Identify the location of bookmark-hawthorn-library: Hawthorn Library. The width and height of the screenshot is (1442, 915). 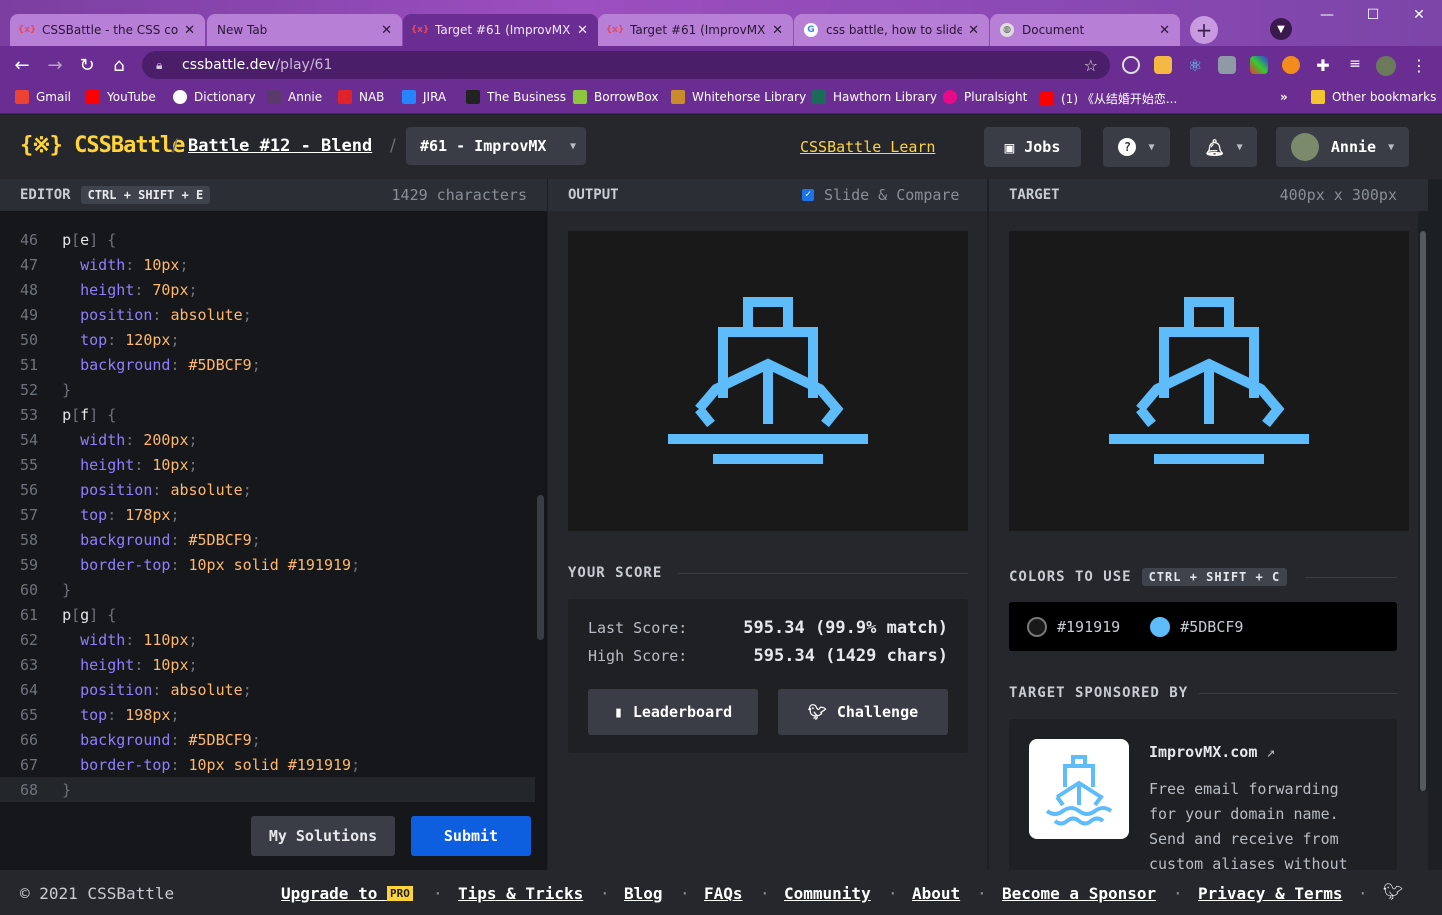
(874, 97).